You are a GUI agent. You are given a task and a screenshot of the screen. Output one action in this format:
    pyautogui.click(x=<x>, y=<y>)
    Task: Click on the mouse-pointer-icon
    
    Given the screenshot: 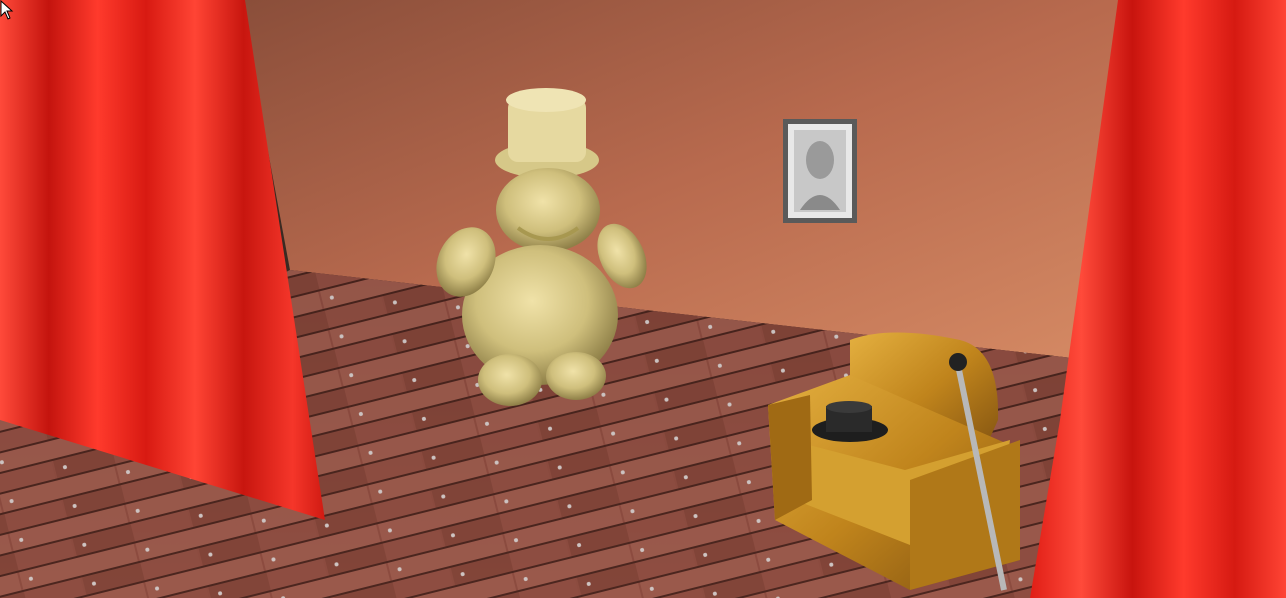 What is the action you would take?
    pyautogui.click(x=7, y=10)
    